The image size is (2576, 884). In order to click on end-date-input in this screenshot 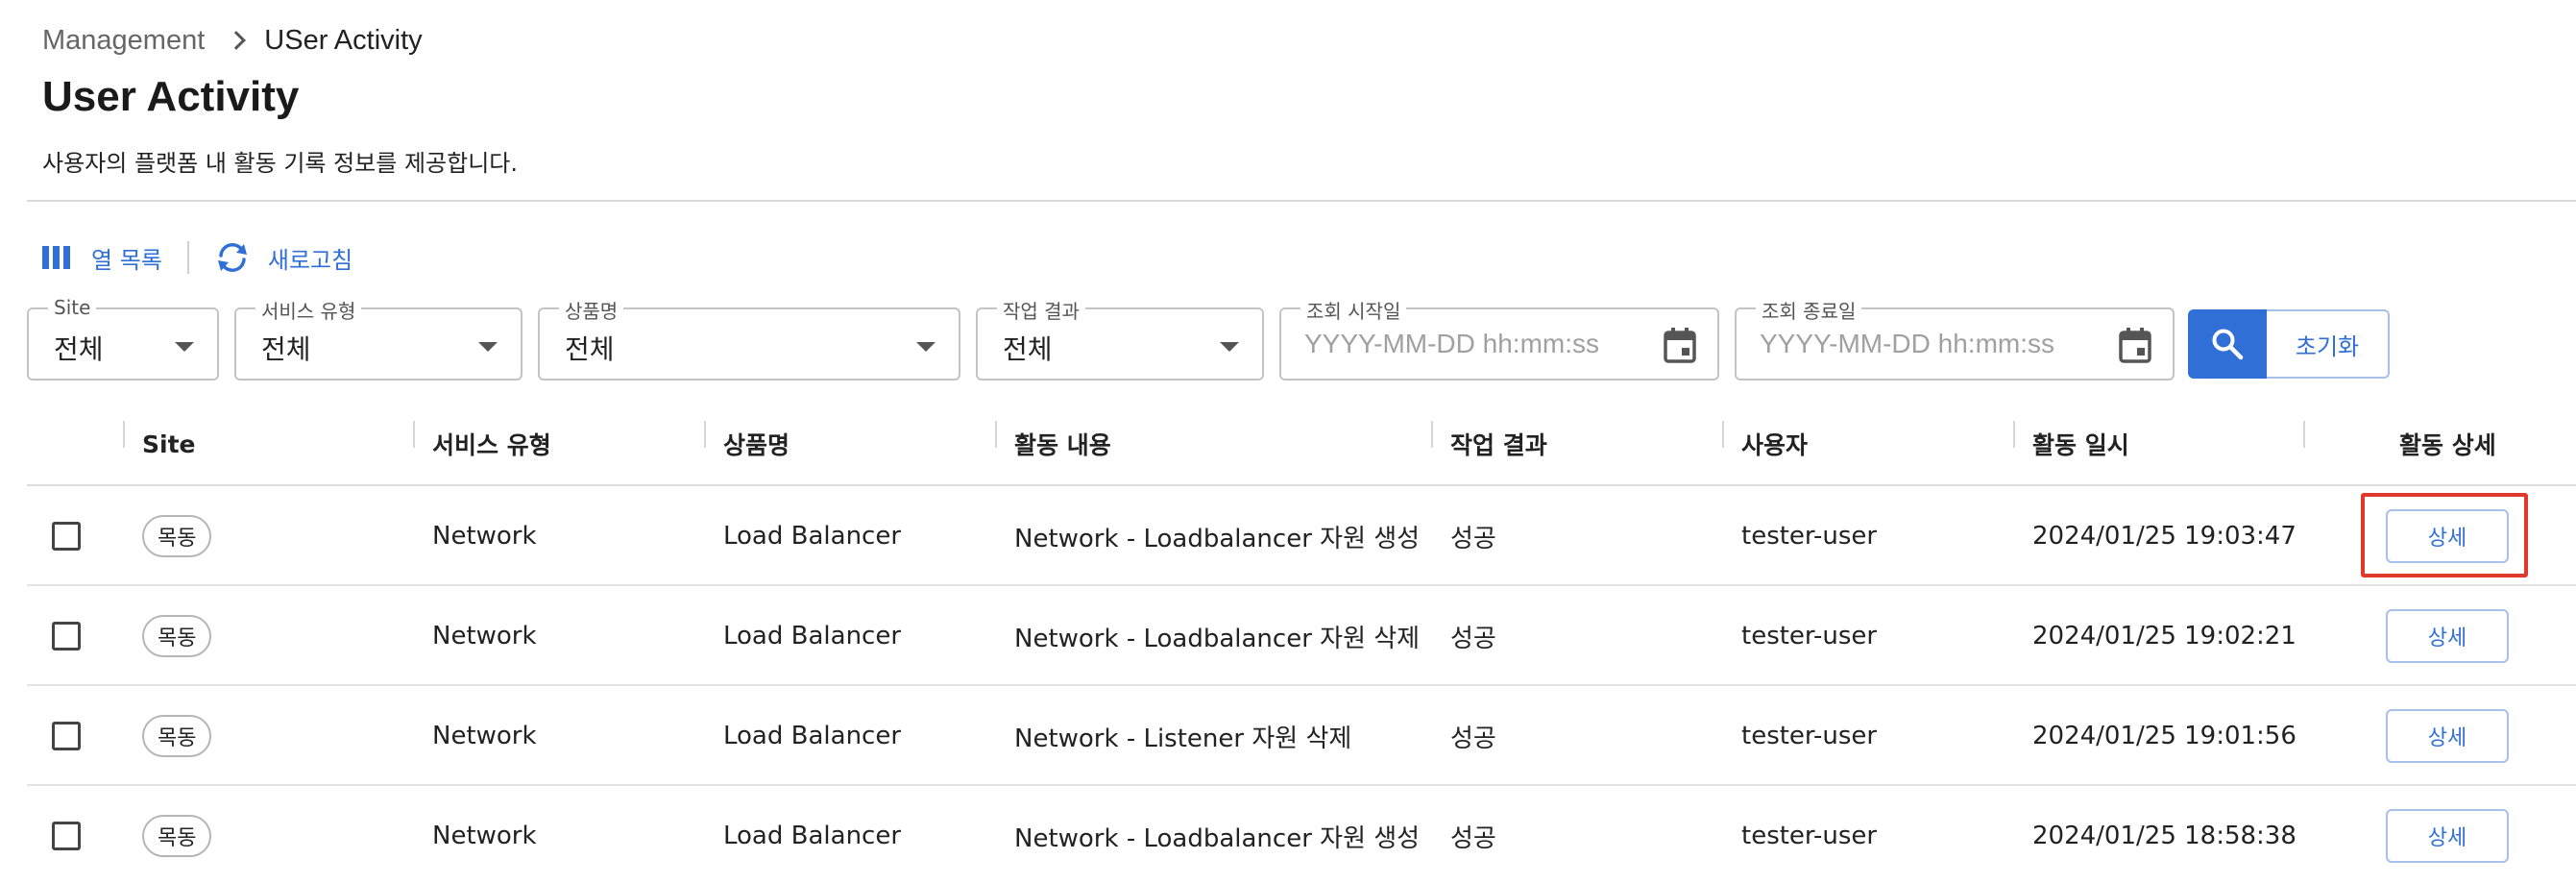, I will do `click(1942, 344)`.